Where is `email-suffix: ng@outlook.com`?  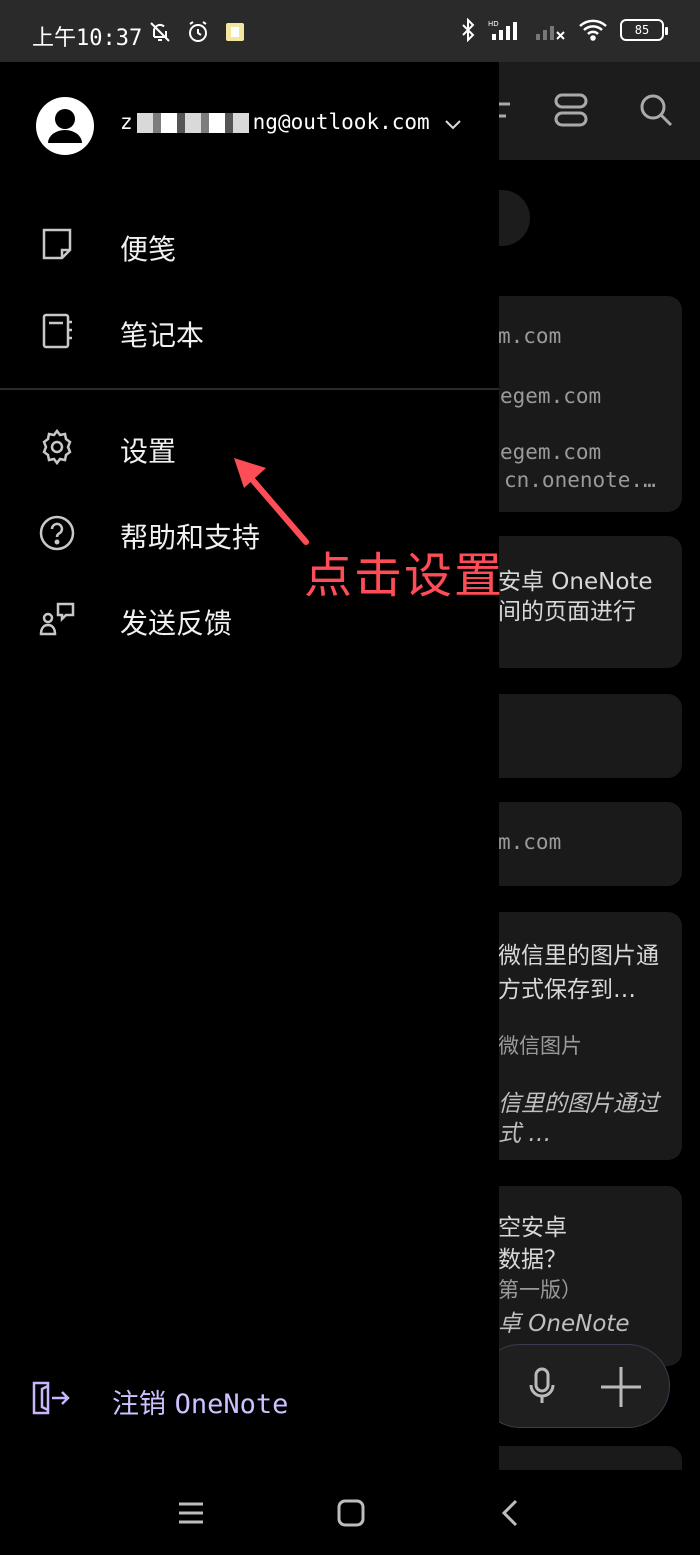 email-suffix: ng@outlook.com is located at coordinates (341, 122).